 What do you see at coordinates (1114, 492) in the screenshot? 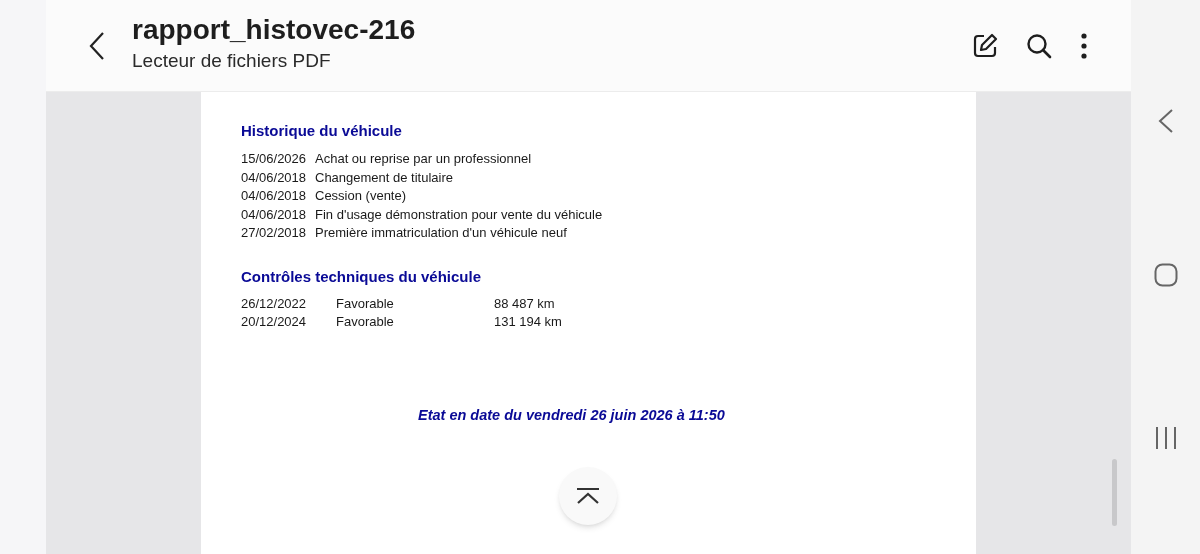
I see `scrollbar-thumb` at bounding box center [1114, 492].